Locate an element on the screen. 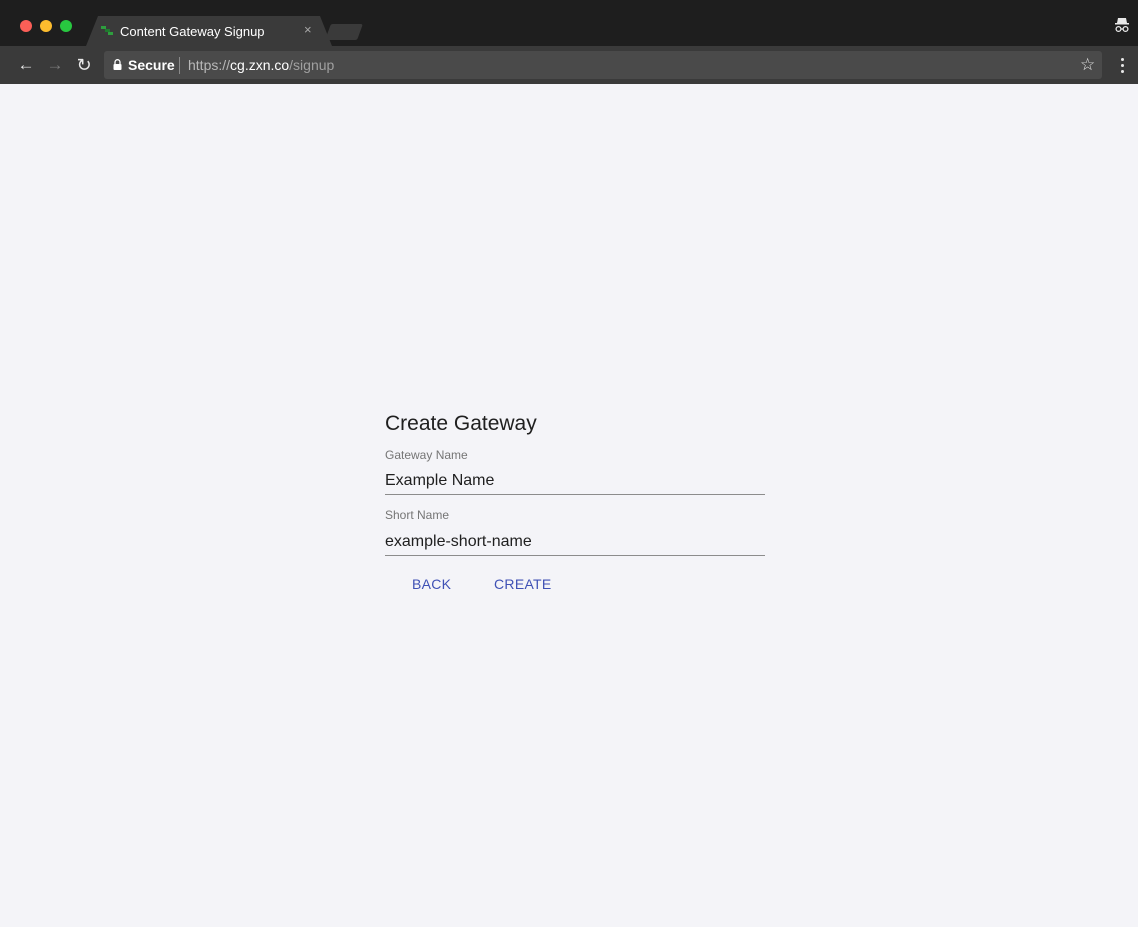 This screenshot has height=927, width=1138. browser-toolbar: ← → ↻ Secure https://cg.zxn.co/signup ☆ is located at coordinates (569, 65).